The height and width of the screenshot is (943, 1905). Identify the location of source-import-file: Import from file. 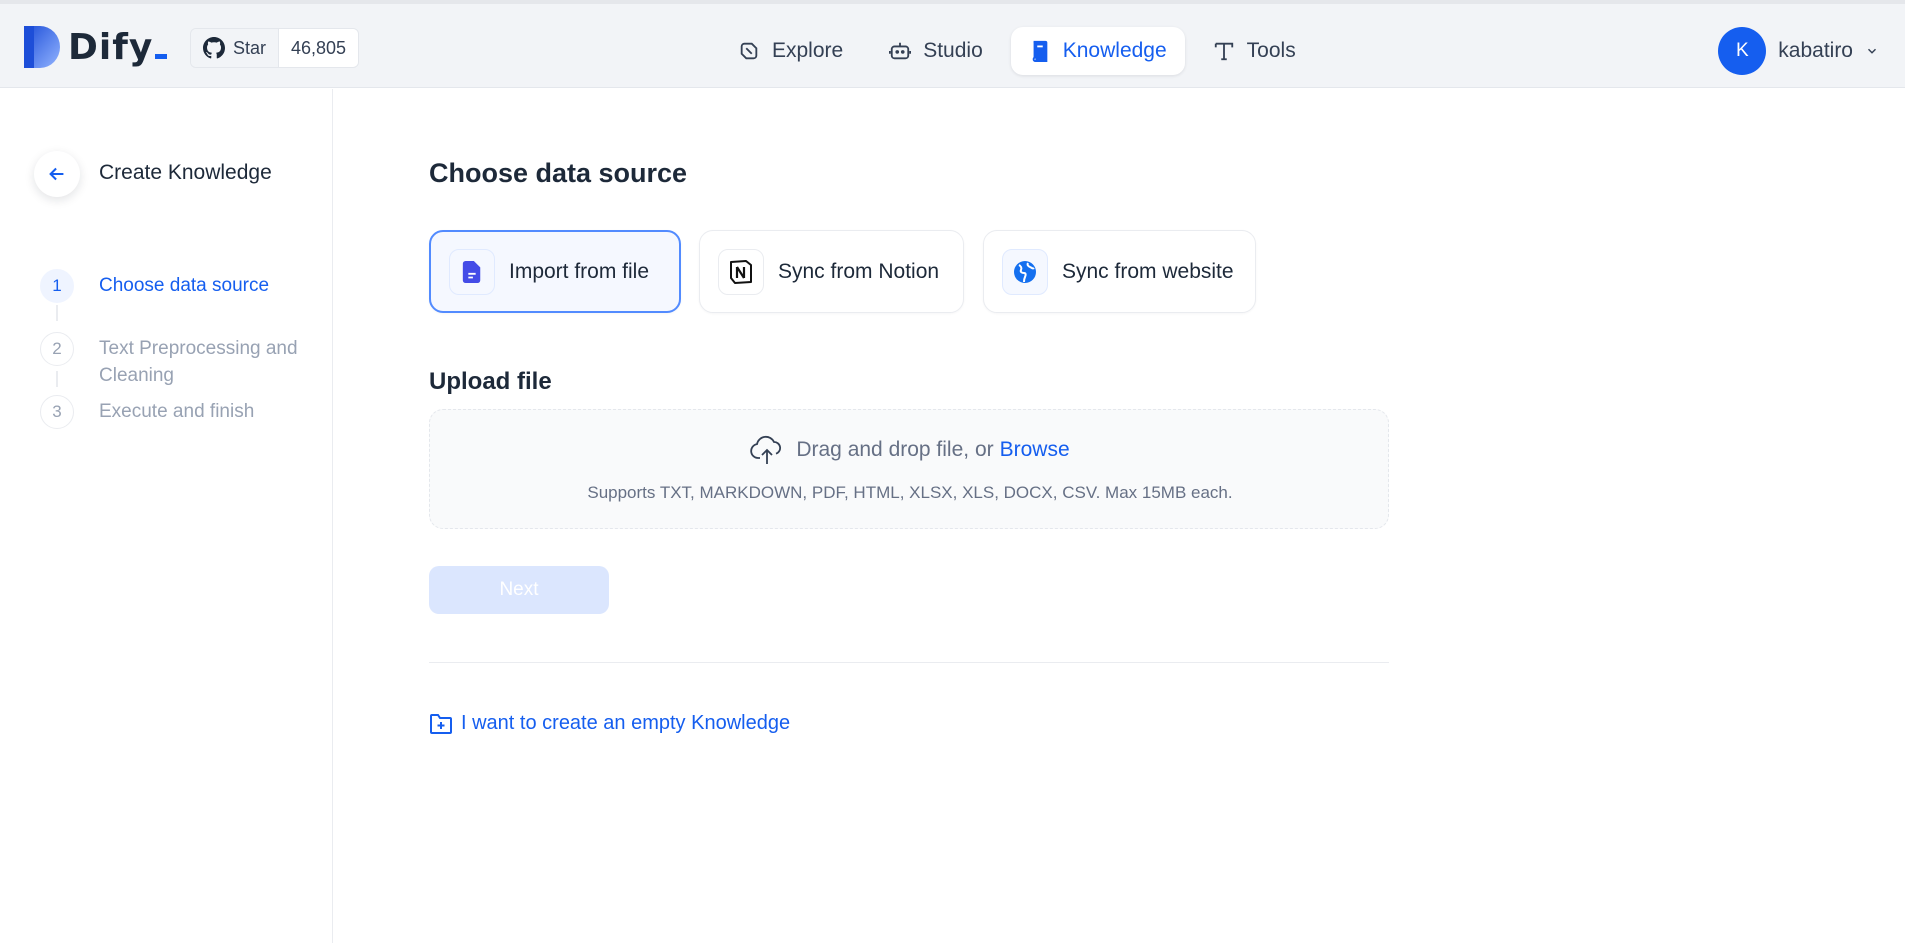
(555, 271).